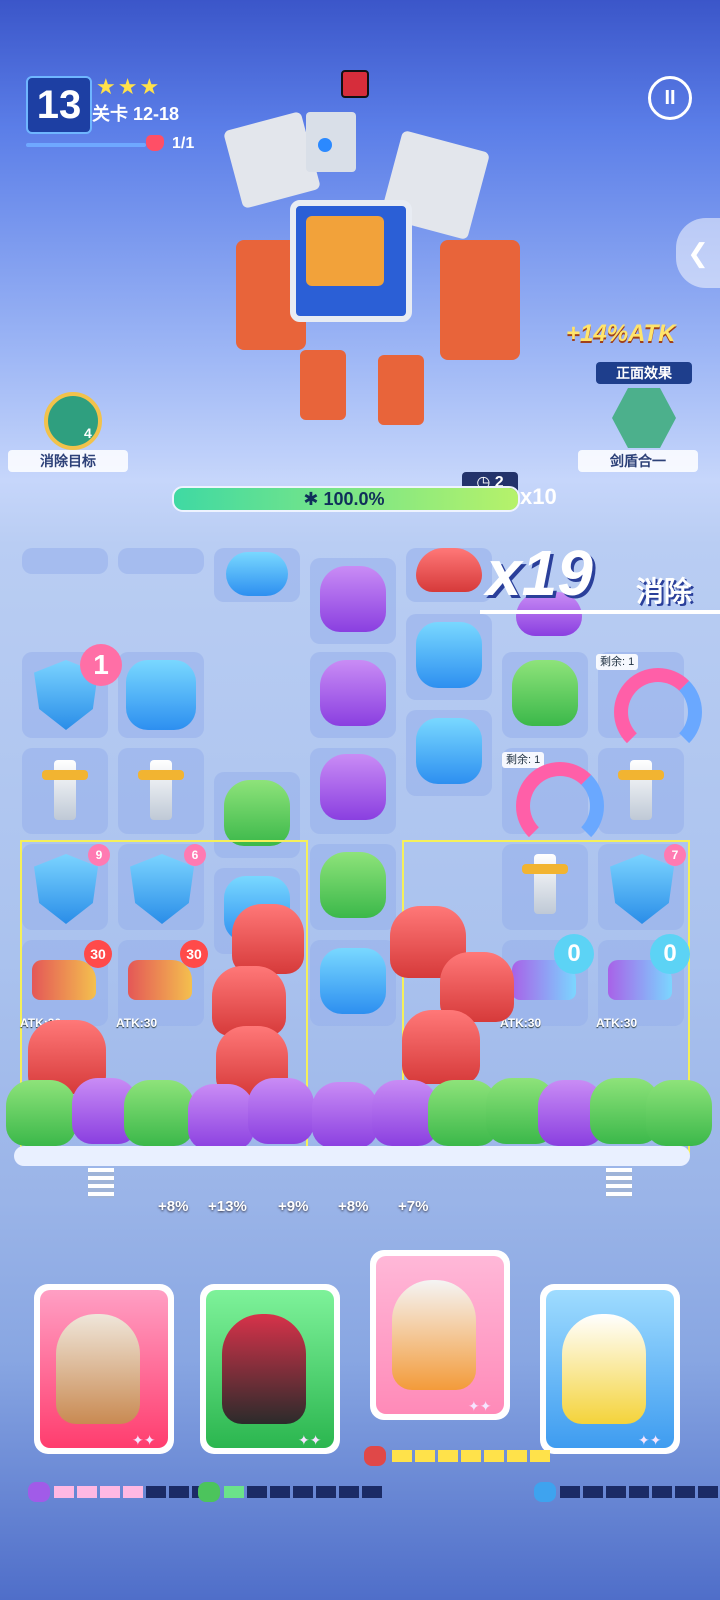 The image size is (720, 1600). What do you see at coordinates (73, 421) in the screenshot?
I see `target-badge-icon` at bounding box center [73, 421].